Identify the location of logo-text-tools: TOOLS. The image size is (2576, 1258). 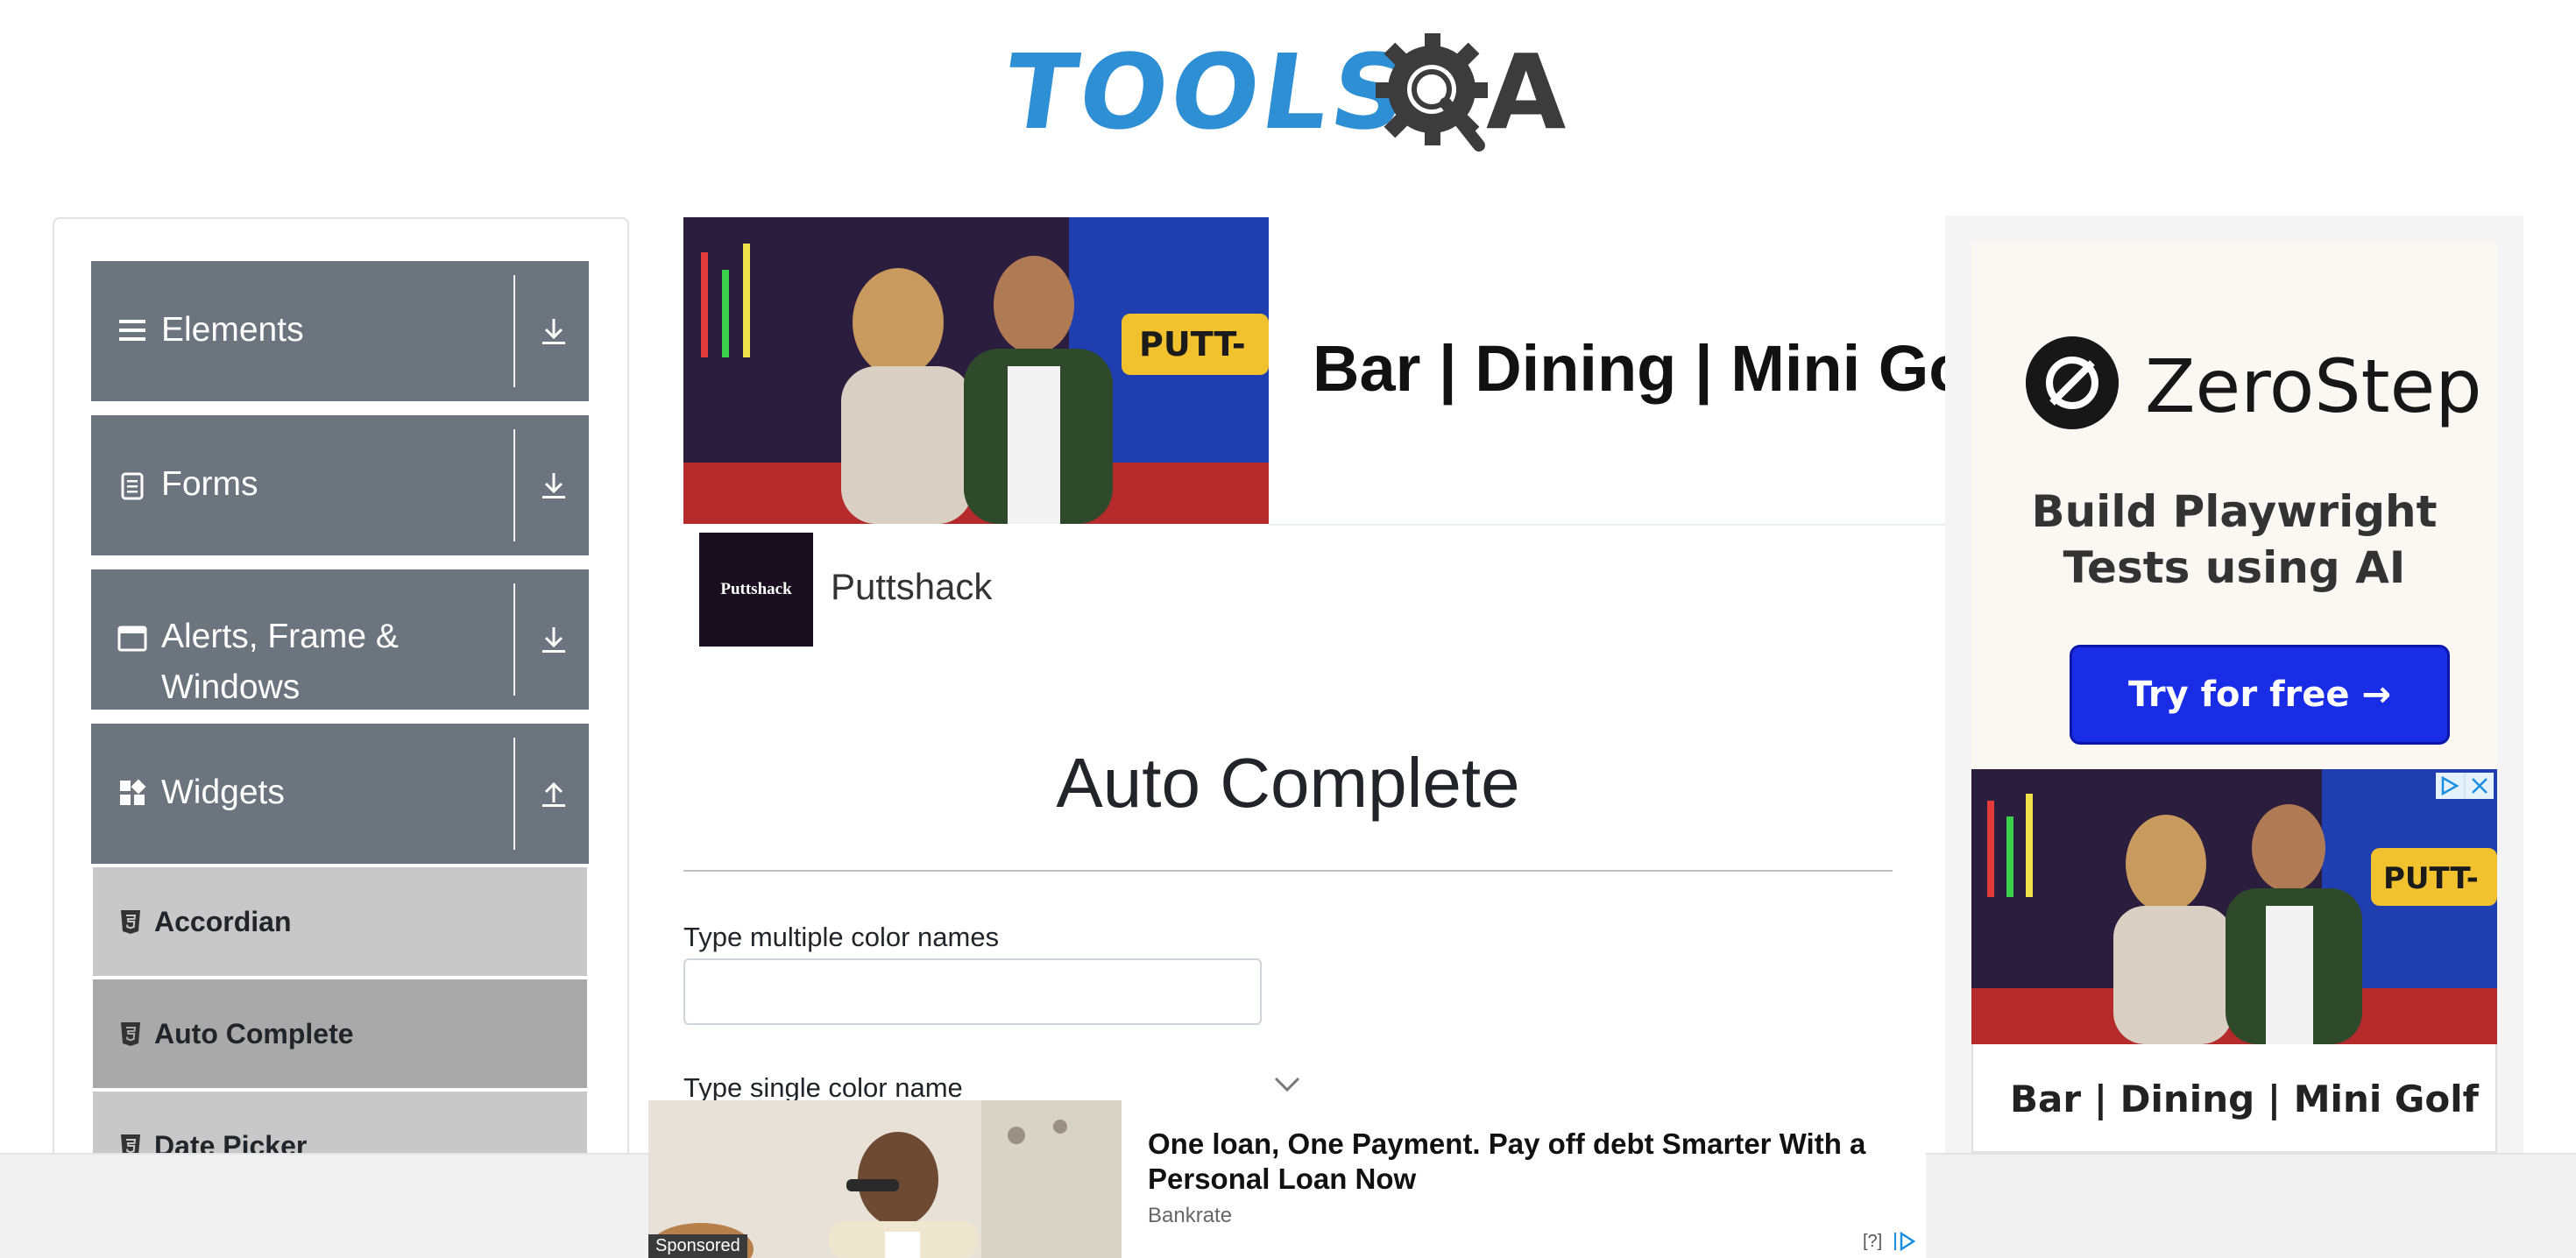
(1208, 92).